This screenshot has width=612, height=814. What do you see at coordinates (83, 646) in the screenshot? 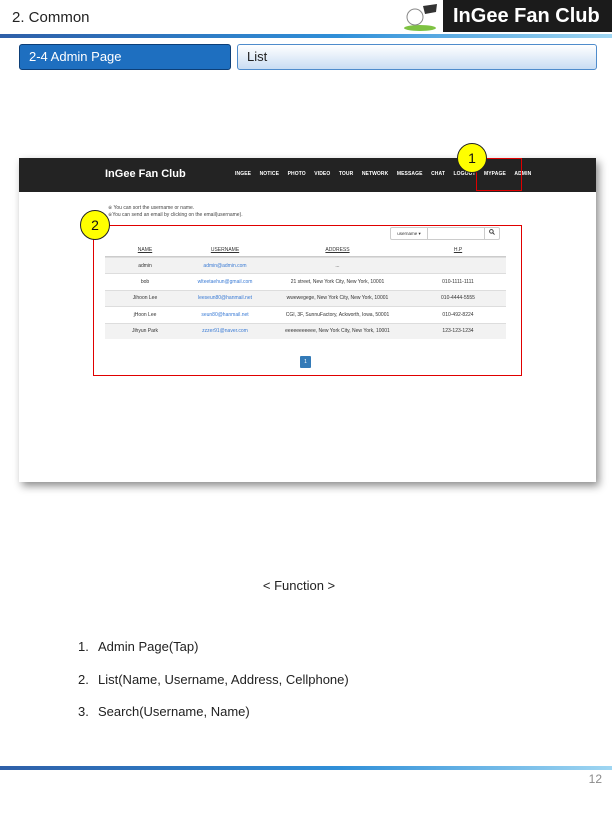
I see `function-number: 1.` at bounding box center [83, 646].